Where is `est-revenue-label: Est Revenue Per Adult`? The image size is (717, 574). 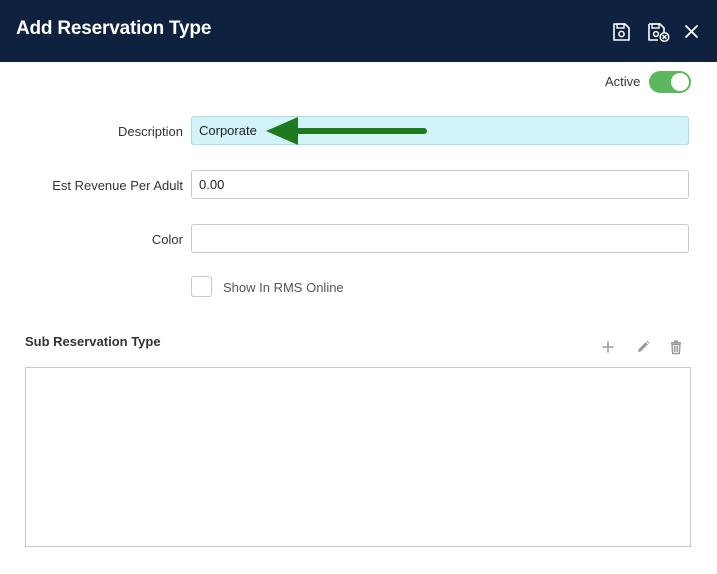
est-revenue-label: Est Revenue Per Adult is located at coordinates (117, 185).